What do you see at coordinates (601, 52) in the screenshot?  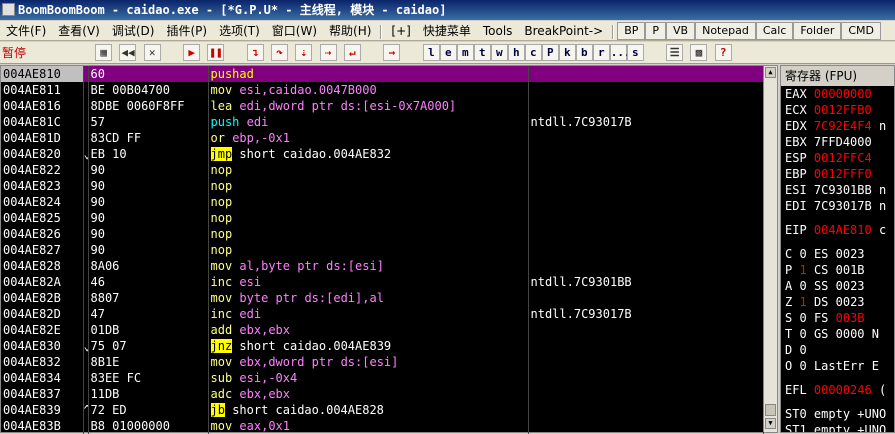 I see `window-letter-button: r` at bounding box center [601, 52].